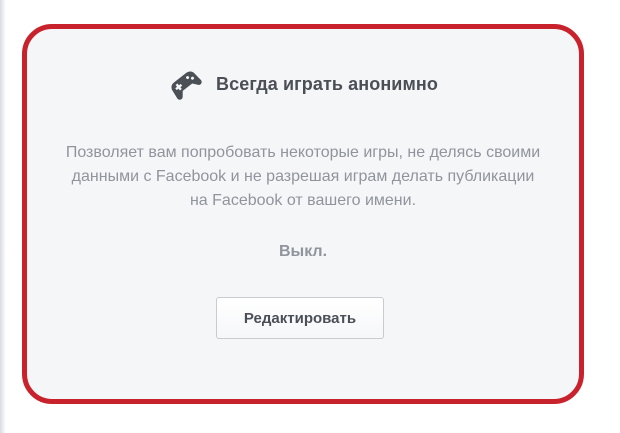  What do you see at coordinates (303, 251) in the screenshot?
I see `status-text: Выкл.` at bounding box center [303, 251].